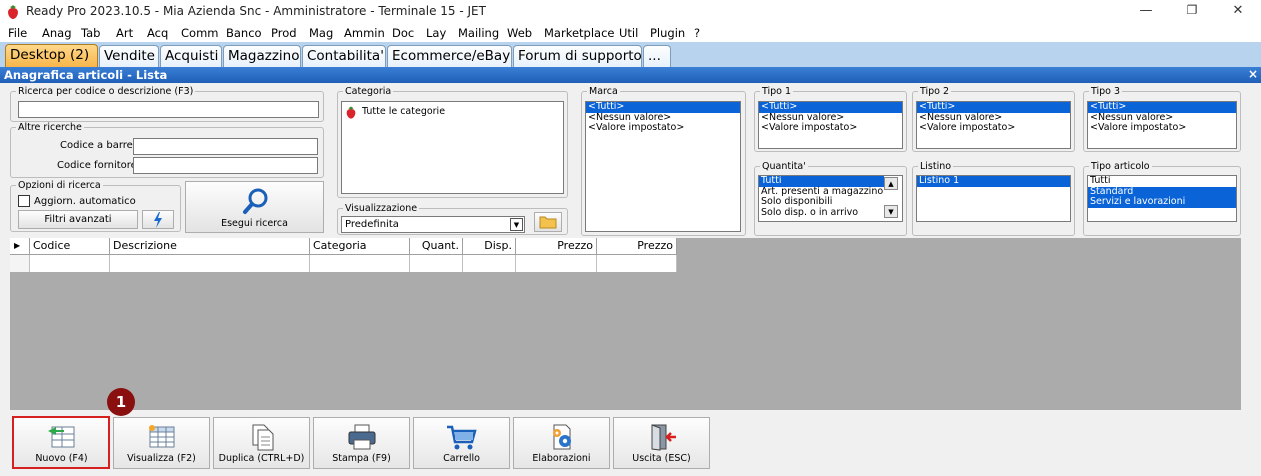  What do you see at coordinates (78, 219) in the screenshot?
I see `advanced-filters-button: Filtri avanzati` at bounding box center [78, 219].